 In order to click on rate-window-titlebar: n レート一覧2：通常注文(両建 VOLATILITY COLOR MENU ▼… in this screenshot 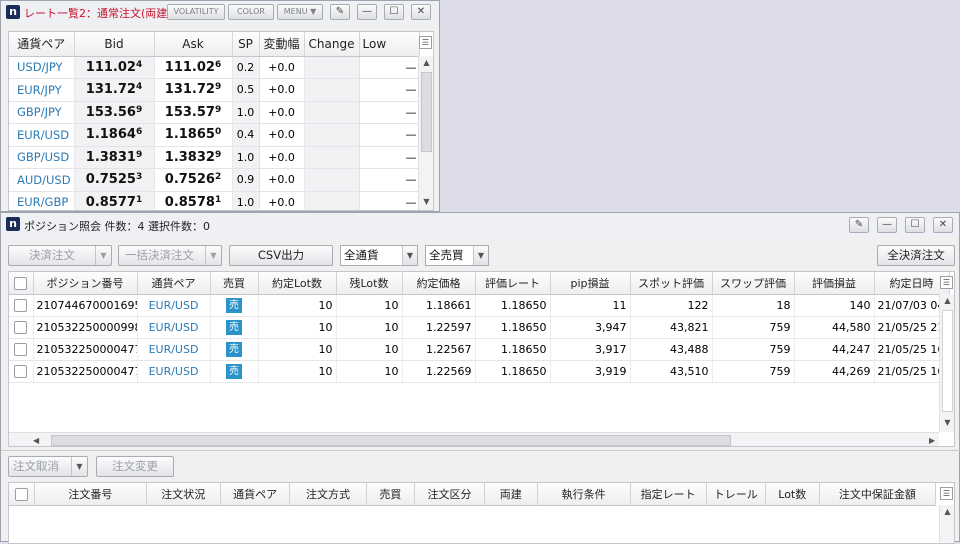, I will do `click(220, 12)`.